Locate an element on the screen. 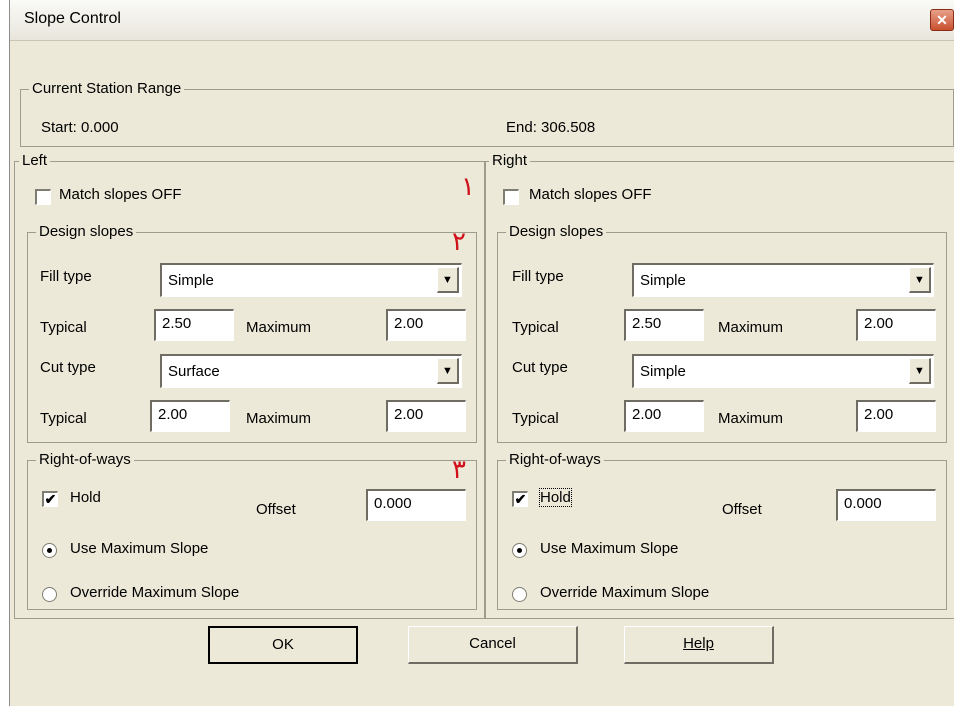 This screenshot has width=954, height=706. left-match-label: Match slopes OFF is located at coordinates (120, 194).